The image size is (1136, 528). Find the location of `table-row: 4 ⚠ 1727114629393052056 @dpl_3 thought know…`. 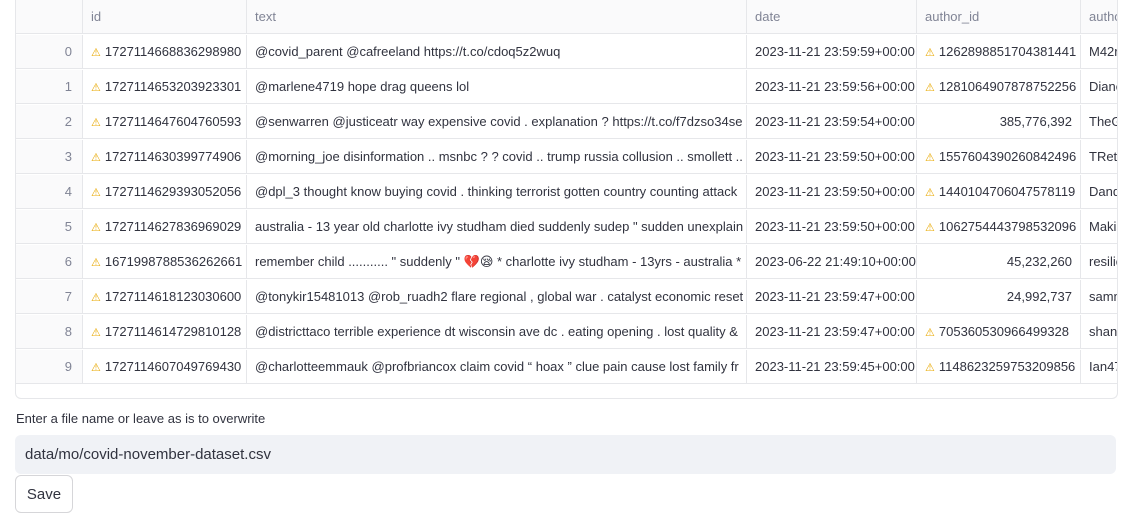

table-row: 4 ⚠ 1727114629393052056 @dpl_3 thought know… is located at coordinates (566, 192).